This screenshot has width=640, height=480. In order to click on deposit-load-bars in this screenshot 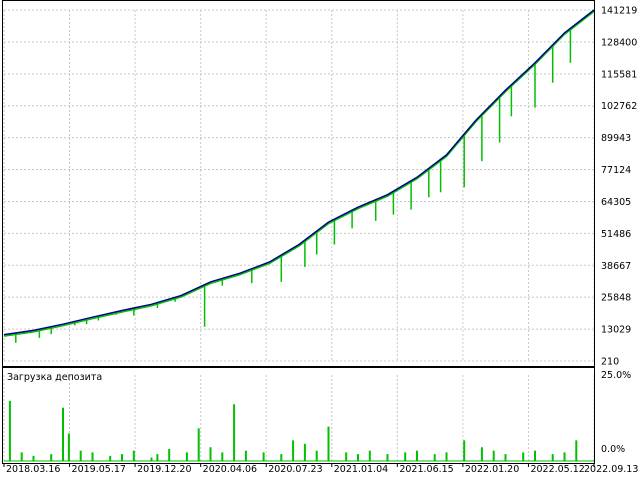, I will do `click(299, 431)`.